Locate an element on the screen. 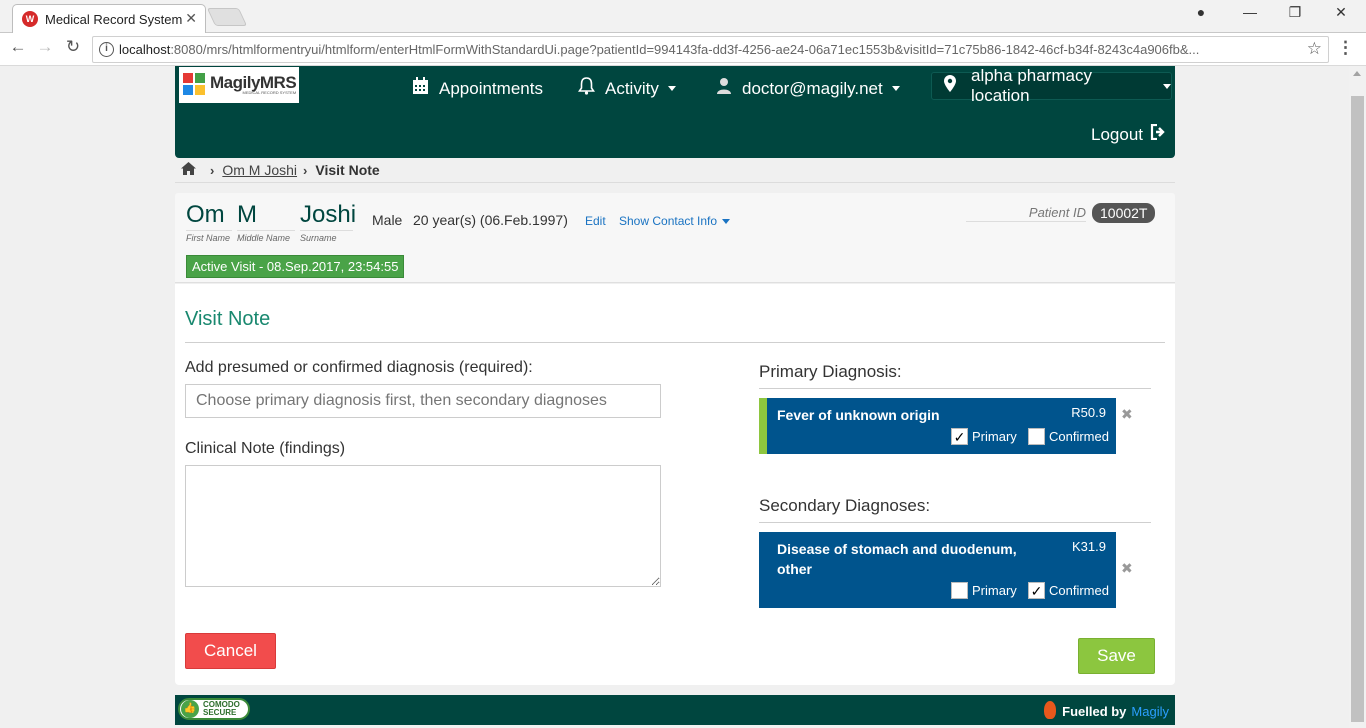  fuelled-by-label: Fuelled by is located at coordinates (1094, 711).